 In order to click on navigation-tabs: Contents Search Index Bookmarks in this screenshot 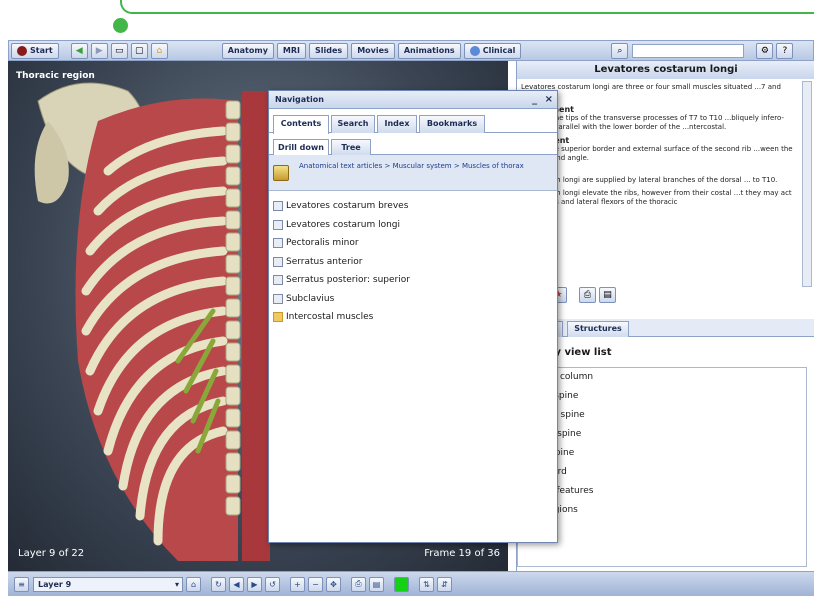, I will do `click(413, 124)`.